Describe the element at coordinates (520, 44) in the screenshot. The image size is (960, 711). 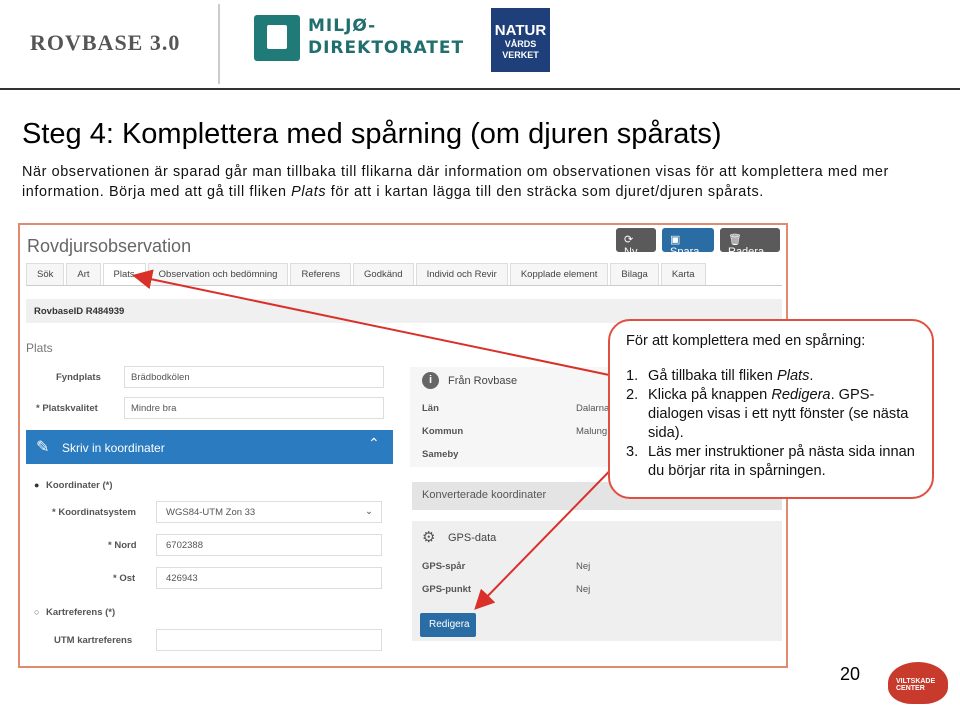
I see `natur-line2: VÅRDS` at that location.